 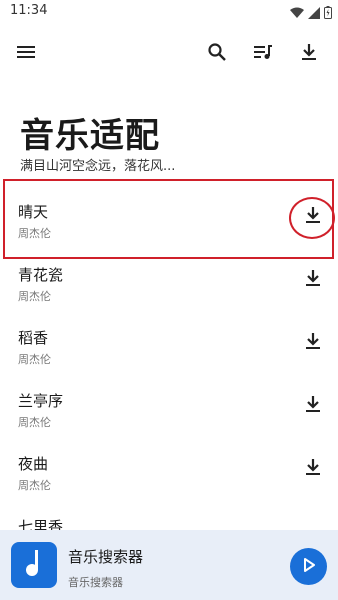 I want to click on player-title: 音乐搜索器, so click(x=106, y=557).